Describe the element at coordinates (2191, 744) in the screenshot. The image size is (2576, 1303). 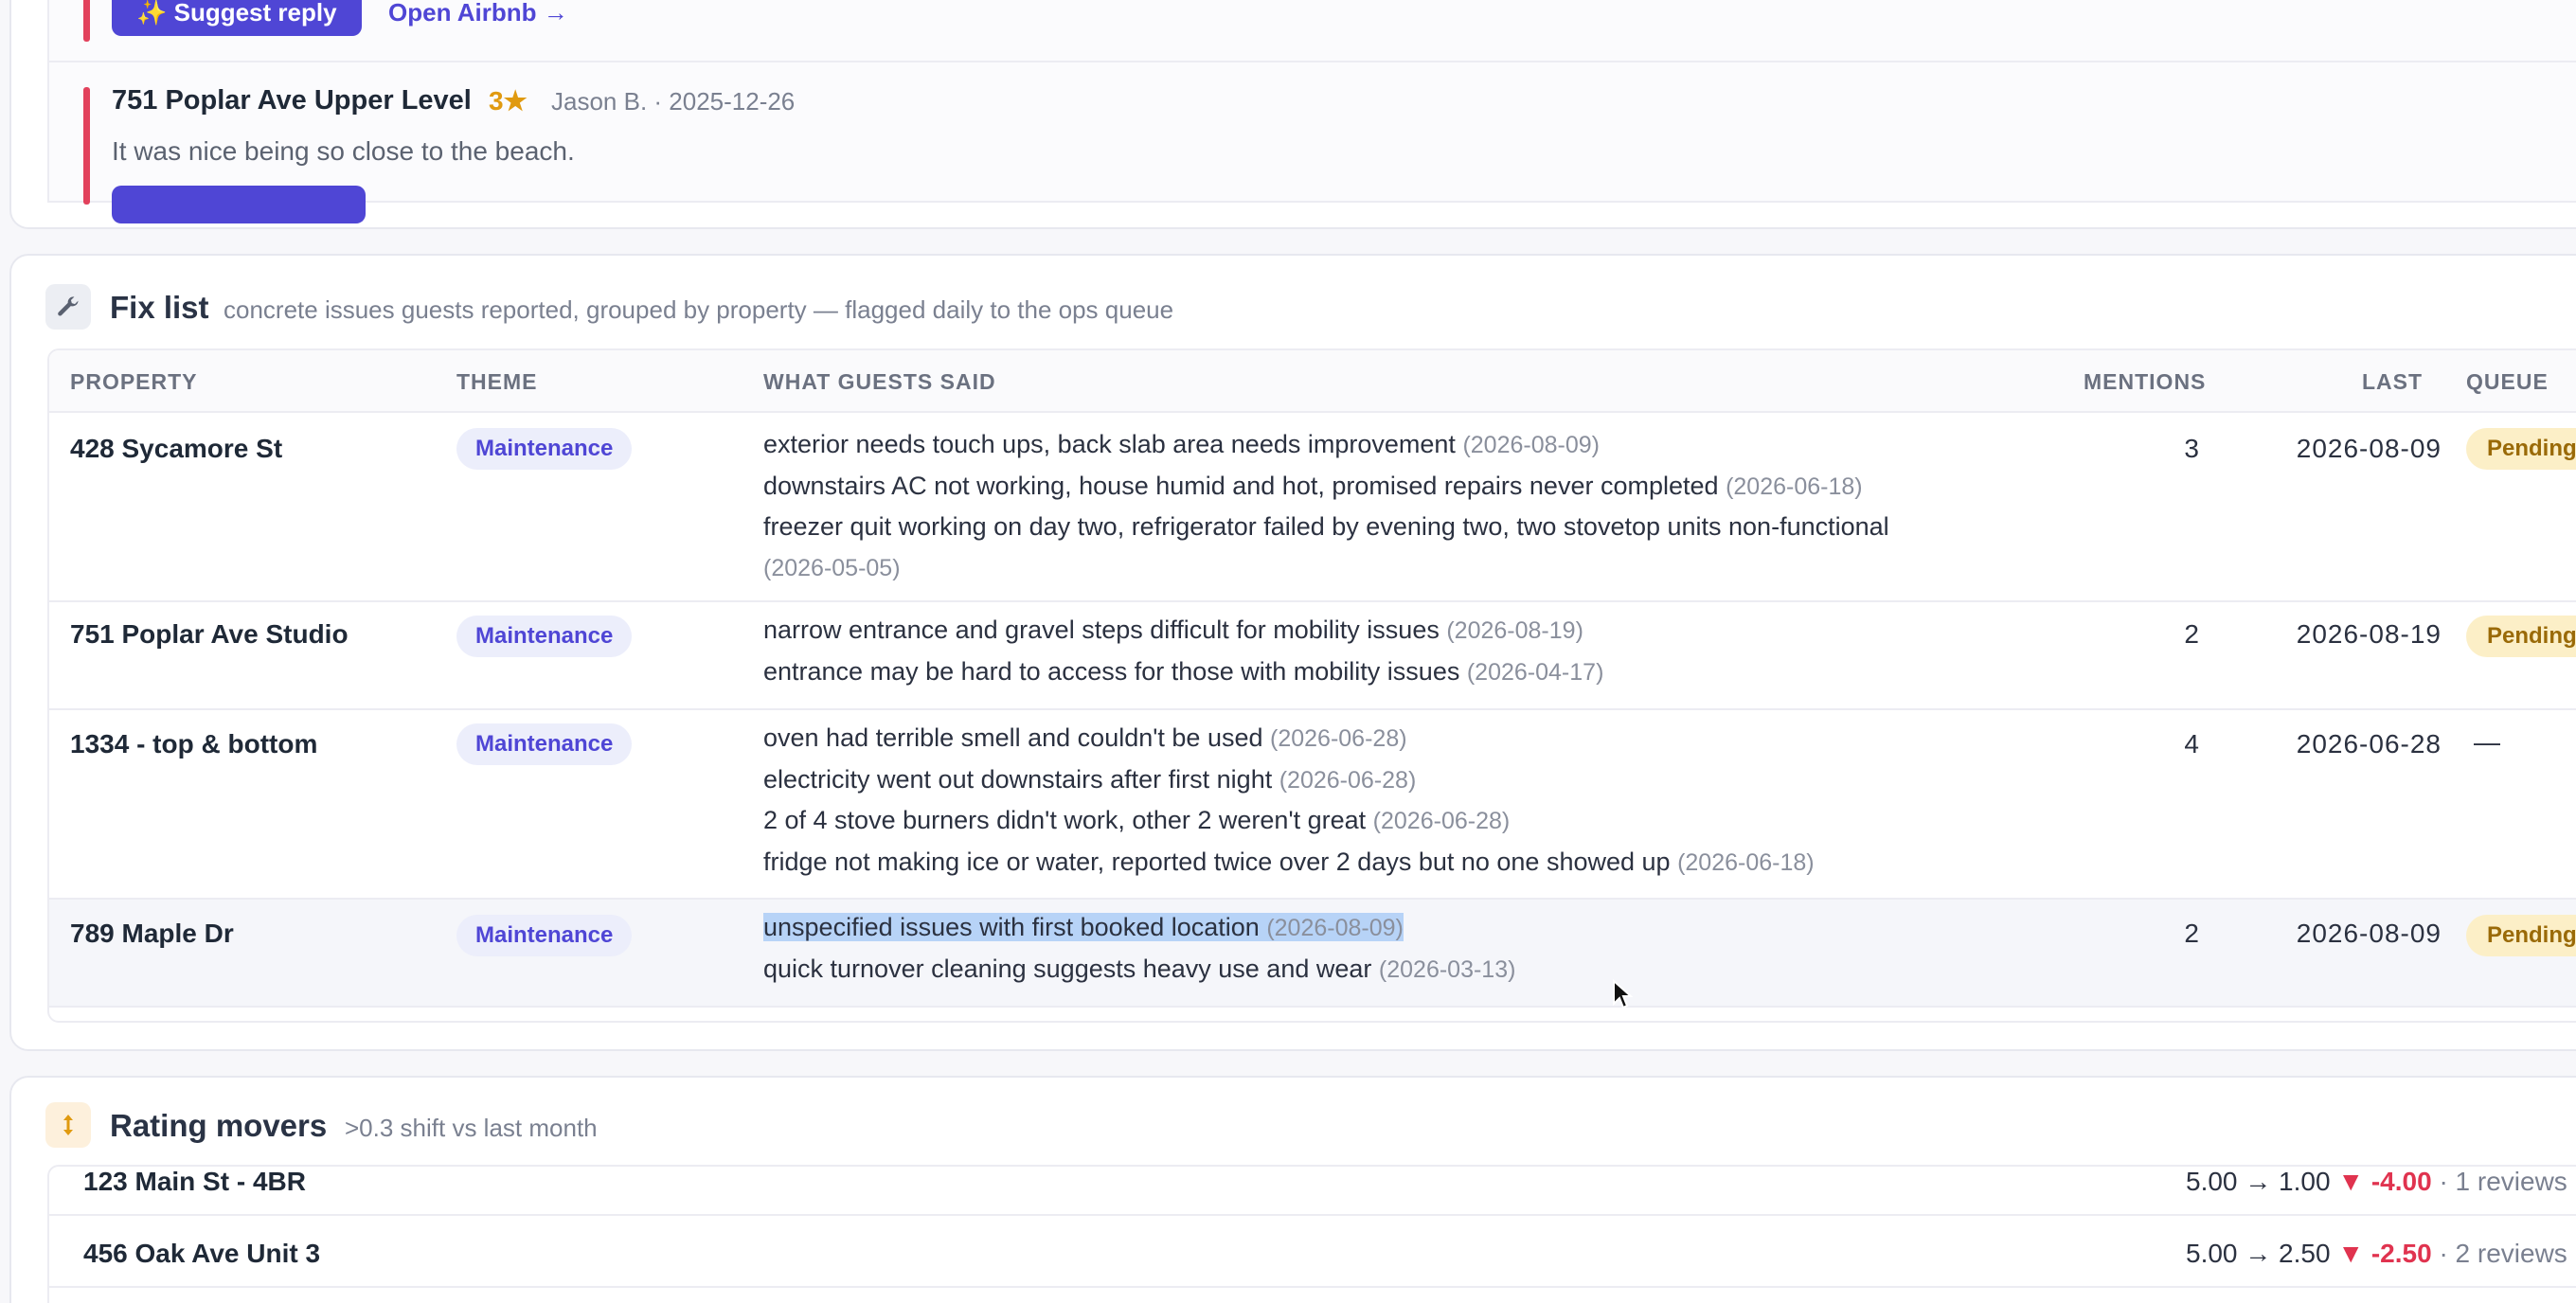
I see `mentions-count: 4` at that location.